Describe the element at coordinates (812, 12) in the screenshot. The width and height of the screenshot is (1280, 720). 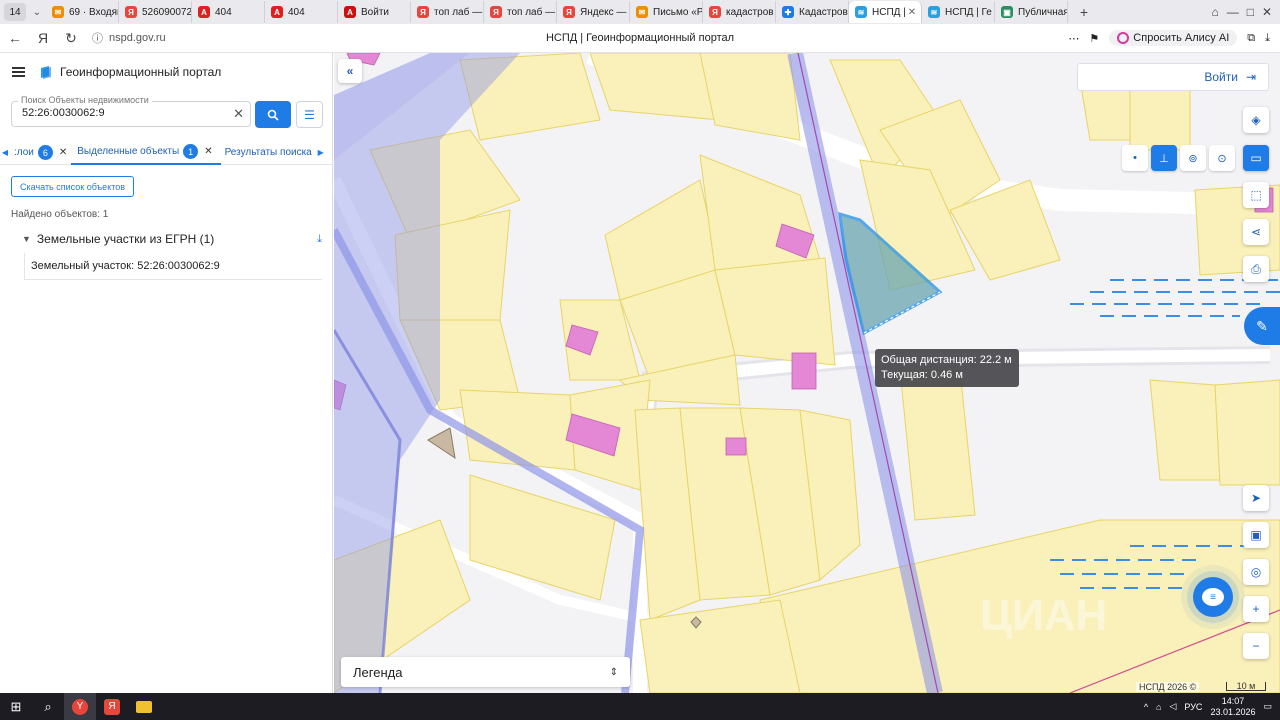
I see `browser-tab: ✚ Кадастров` at that location.